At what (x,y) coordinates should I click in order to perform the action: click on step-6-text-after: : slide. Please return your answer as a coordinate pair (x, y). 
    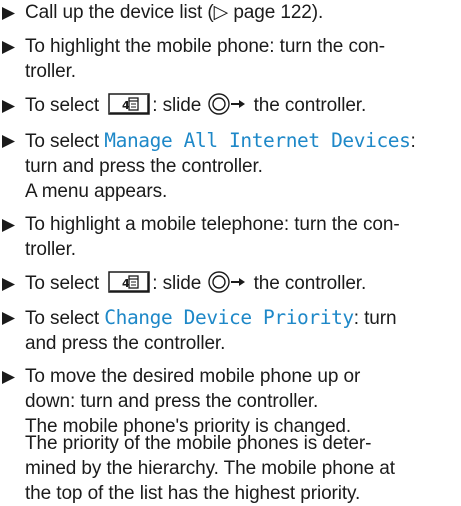
    Looking at the image, I should click on (177, 283).